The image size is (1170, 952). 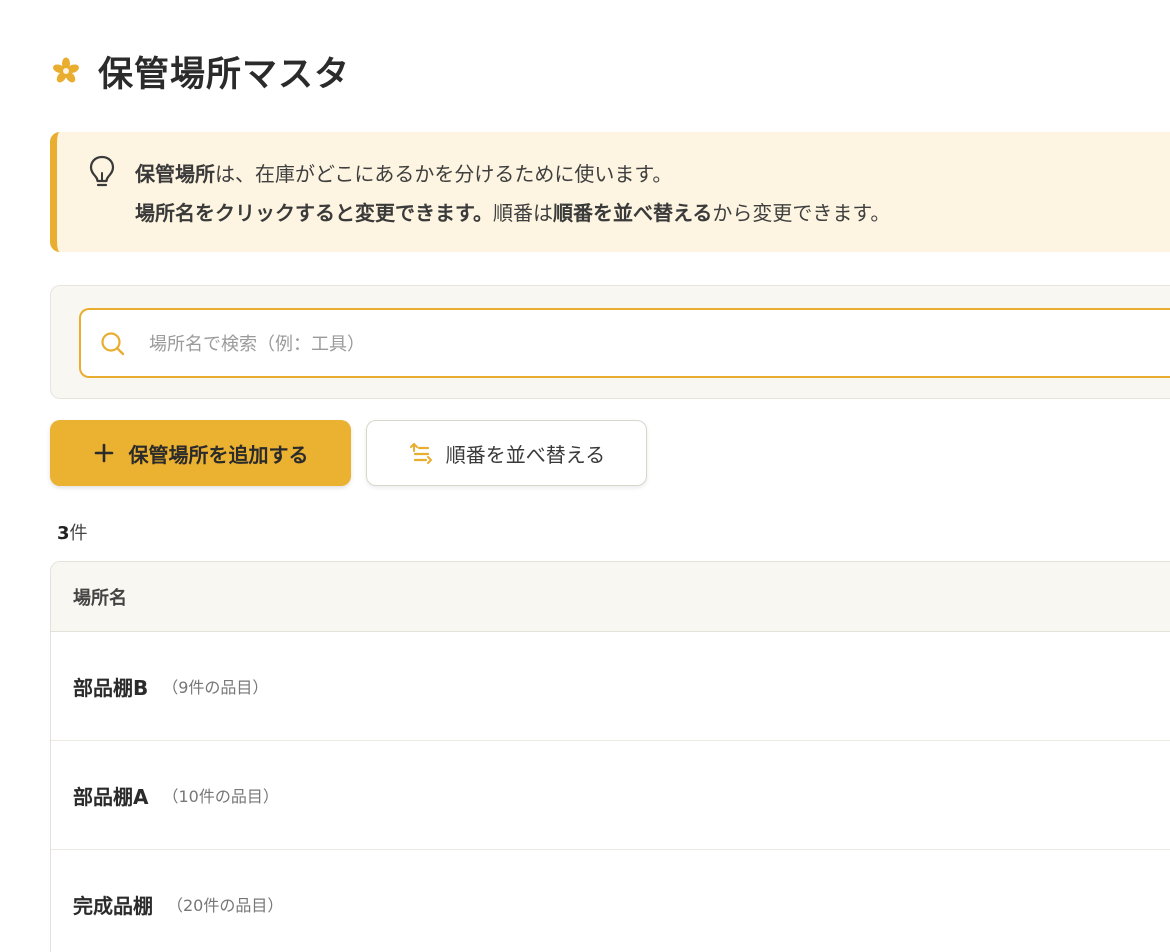 I want to click on storage-item-count: （20件の品目）, so click(x=225, y=905).